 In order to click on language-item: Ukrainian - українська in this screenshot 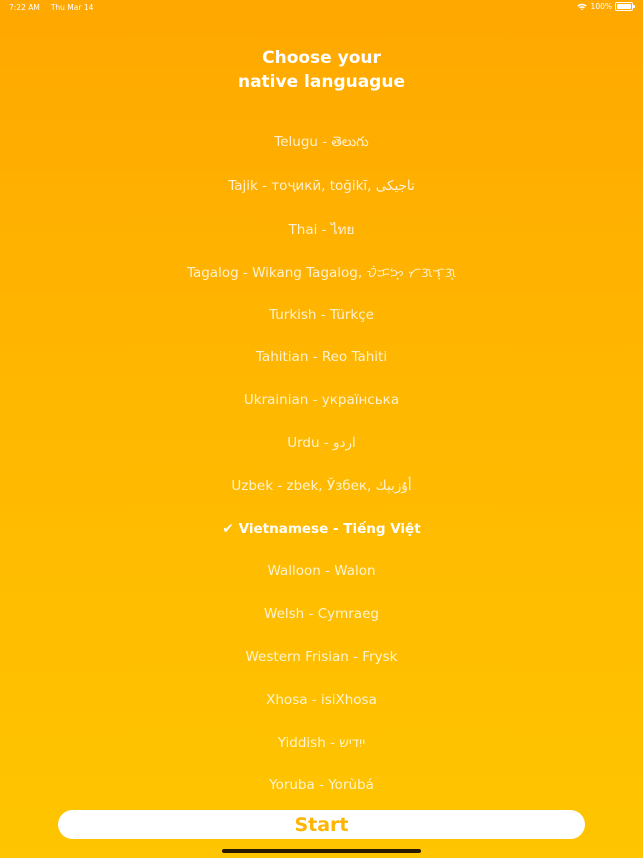, I will do `click(321, 400)`.